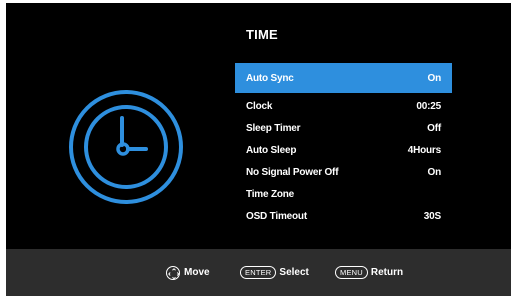 This screenshot has height=302, width=517. What do you see at coordinates (294, 272) in the screenshot?
I see `hint-select-label: Select` at bounding box center [294, 272].